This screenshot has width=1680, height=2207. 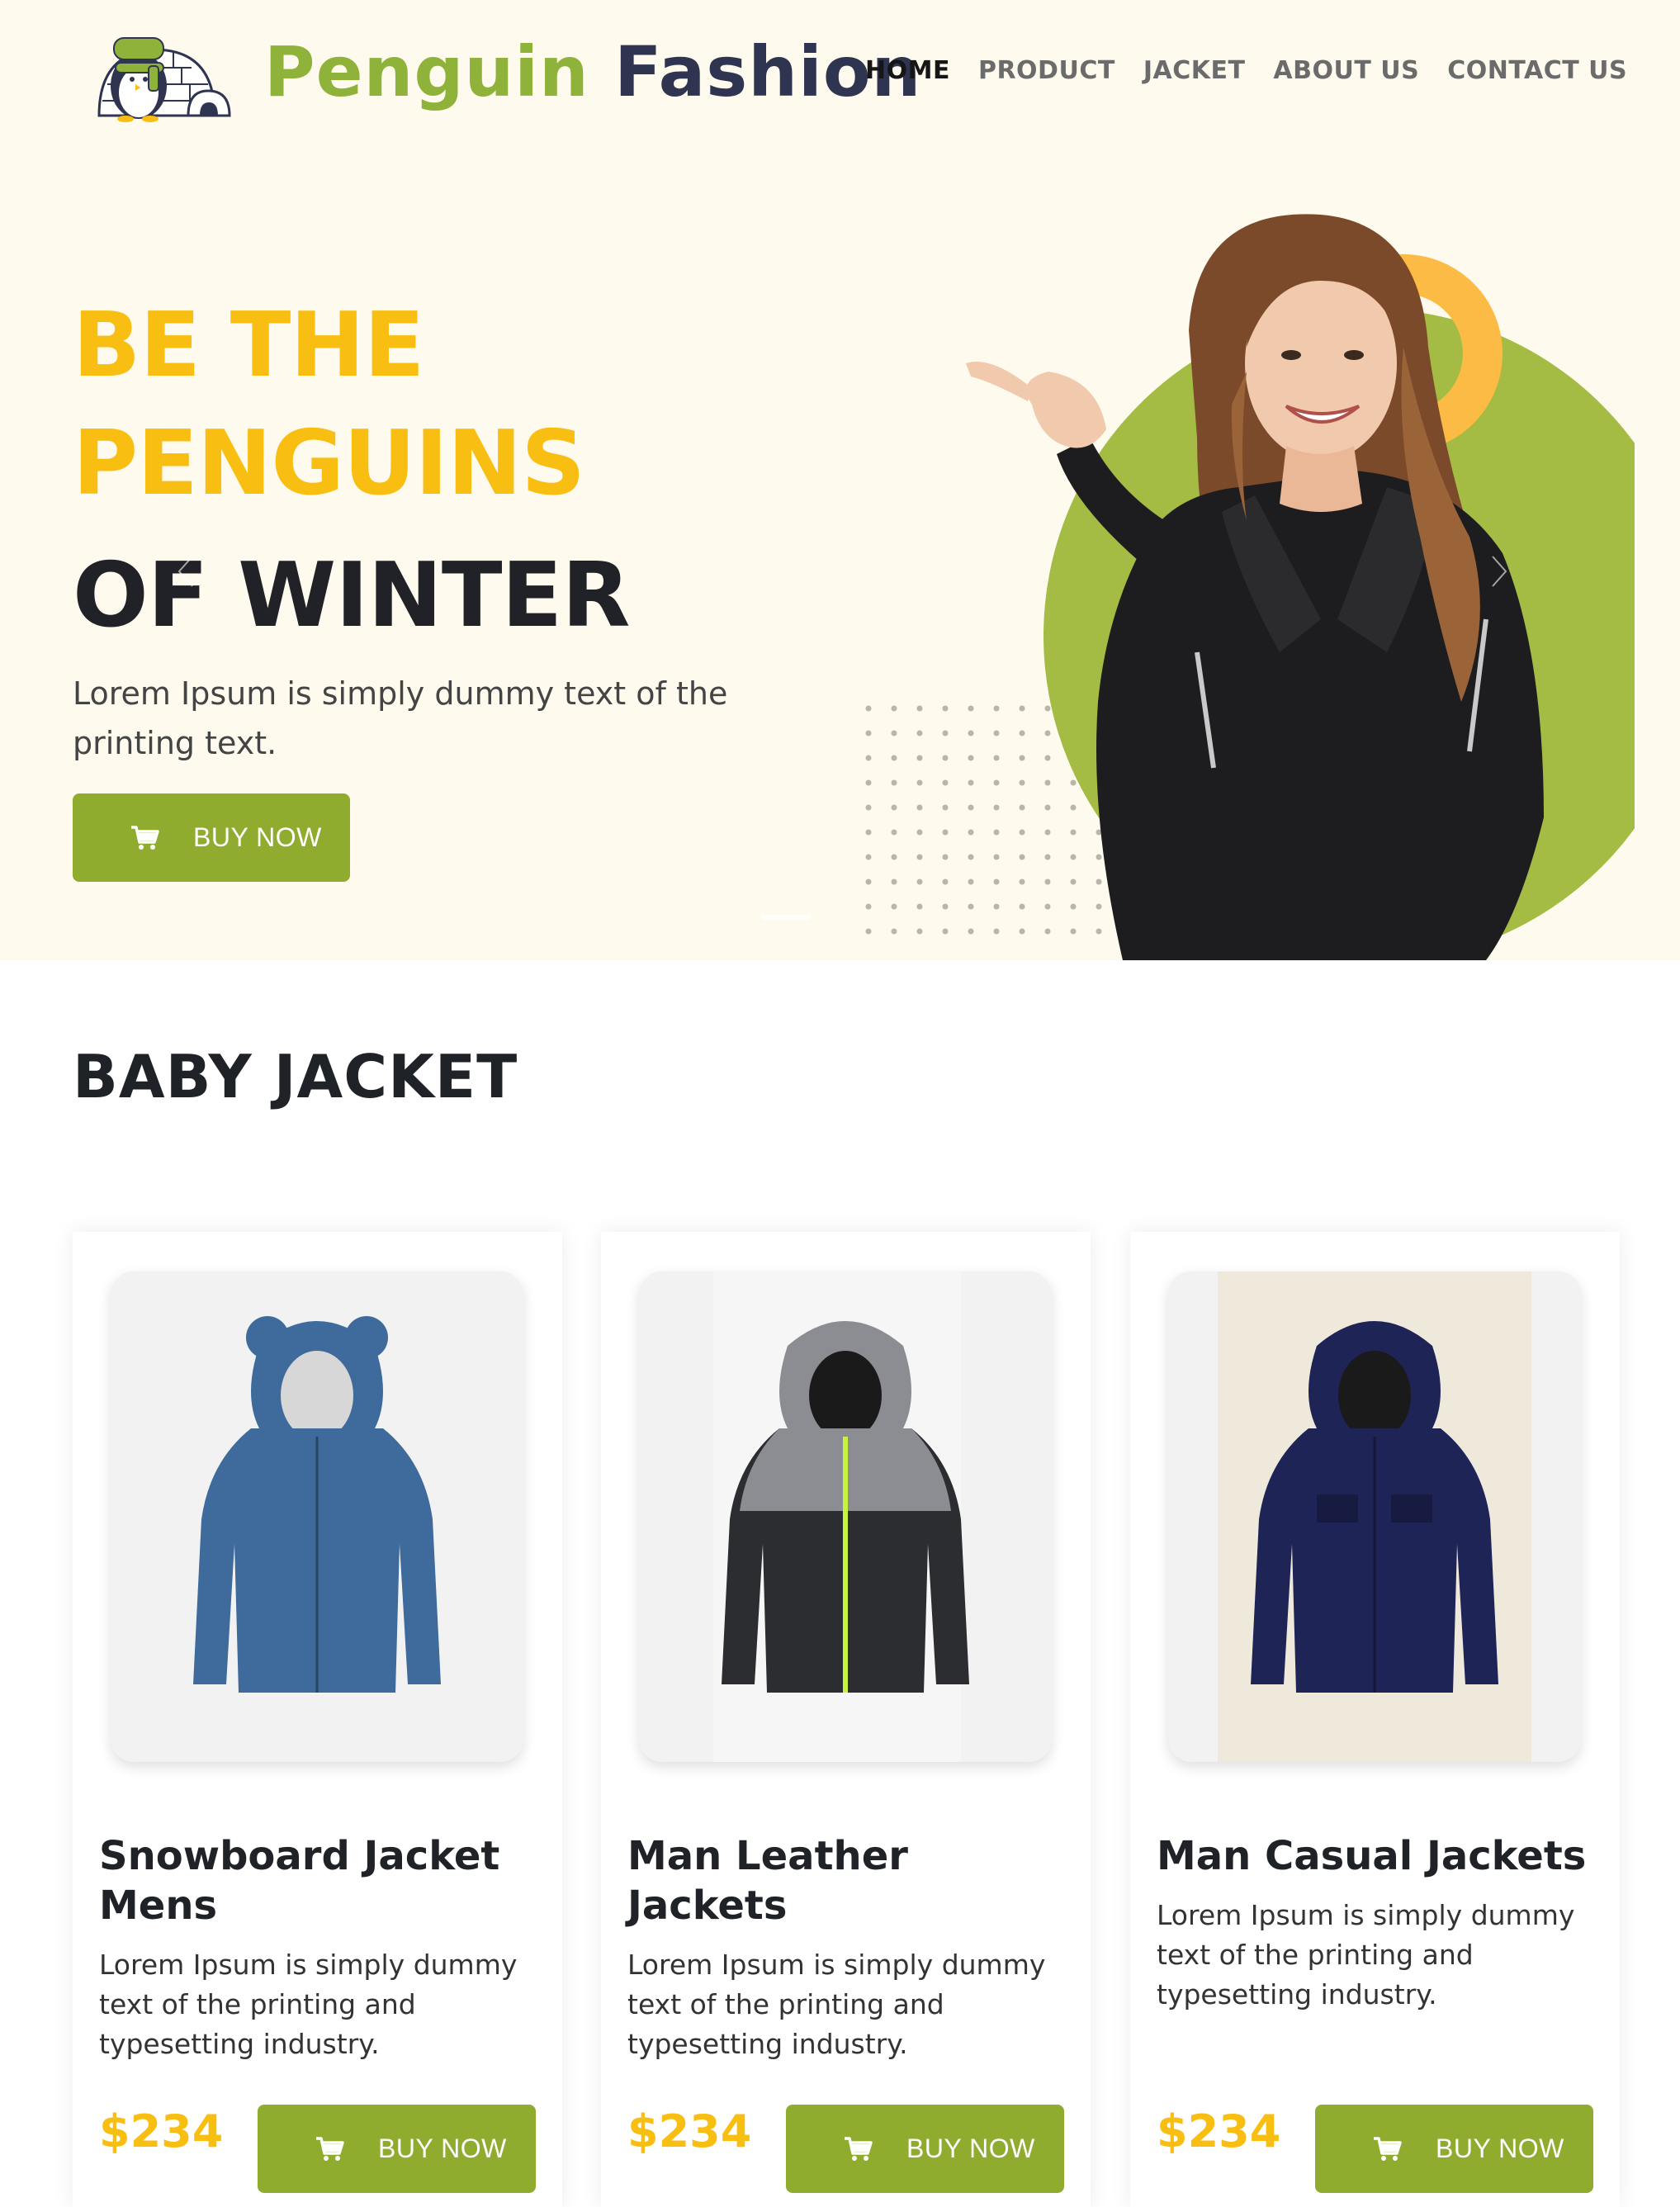 I want to click on hero-headline-line2: PENGUINS, so click(x=329, y=464).